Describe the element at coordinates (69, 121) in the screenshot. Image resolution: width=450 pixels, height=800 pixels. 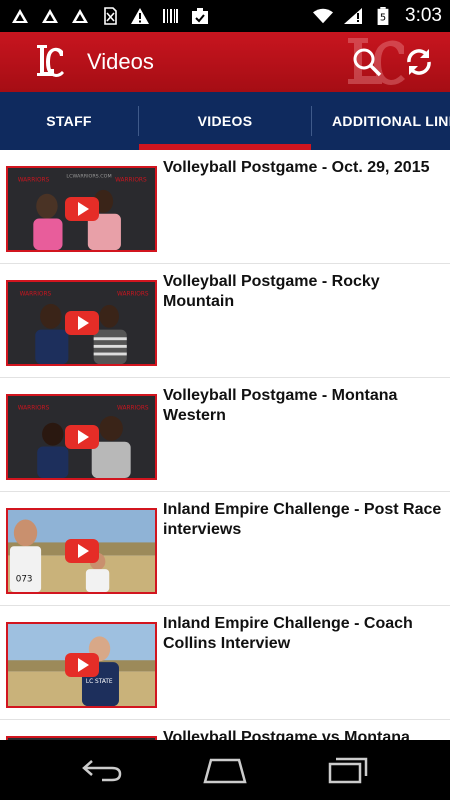
I see `tab-staff: STAFF` at that location.